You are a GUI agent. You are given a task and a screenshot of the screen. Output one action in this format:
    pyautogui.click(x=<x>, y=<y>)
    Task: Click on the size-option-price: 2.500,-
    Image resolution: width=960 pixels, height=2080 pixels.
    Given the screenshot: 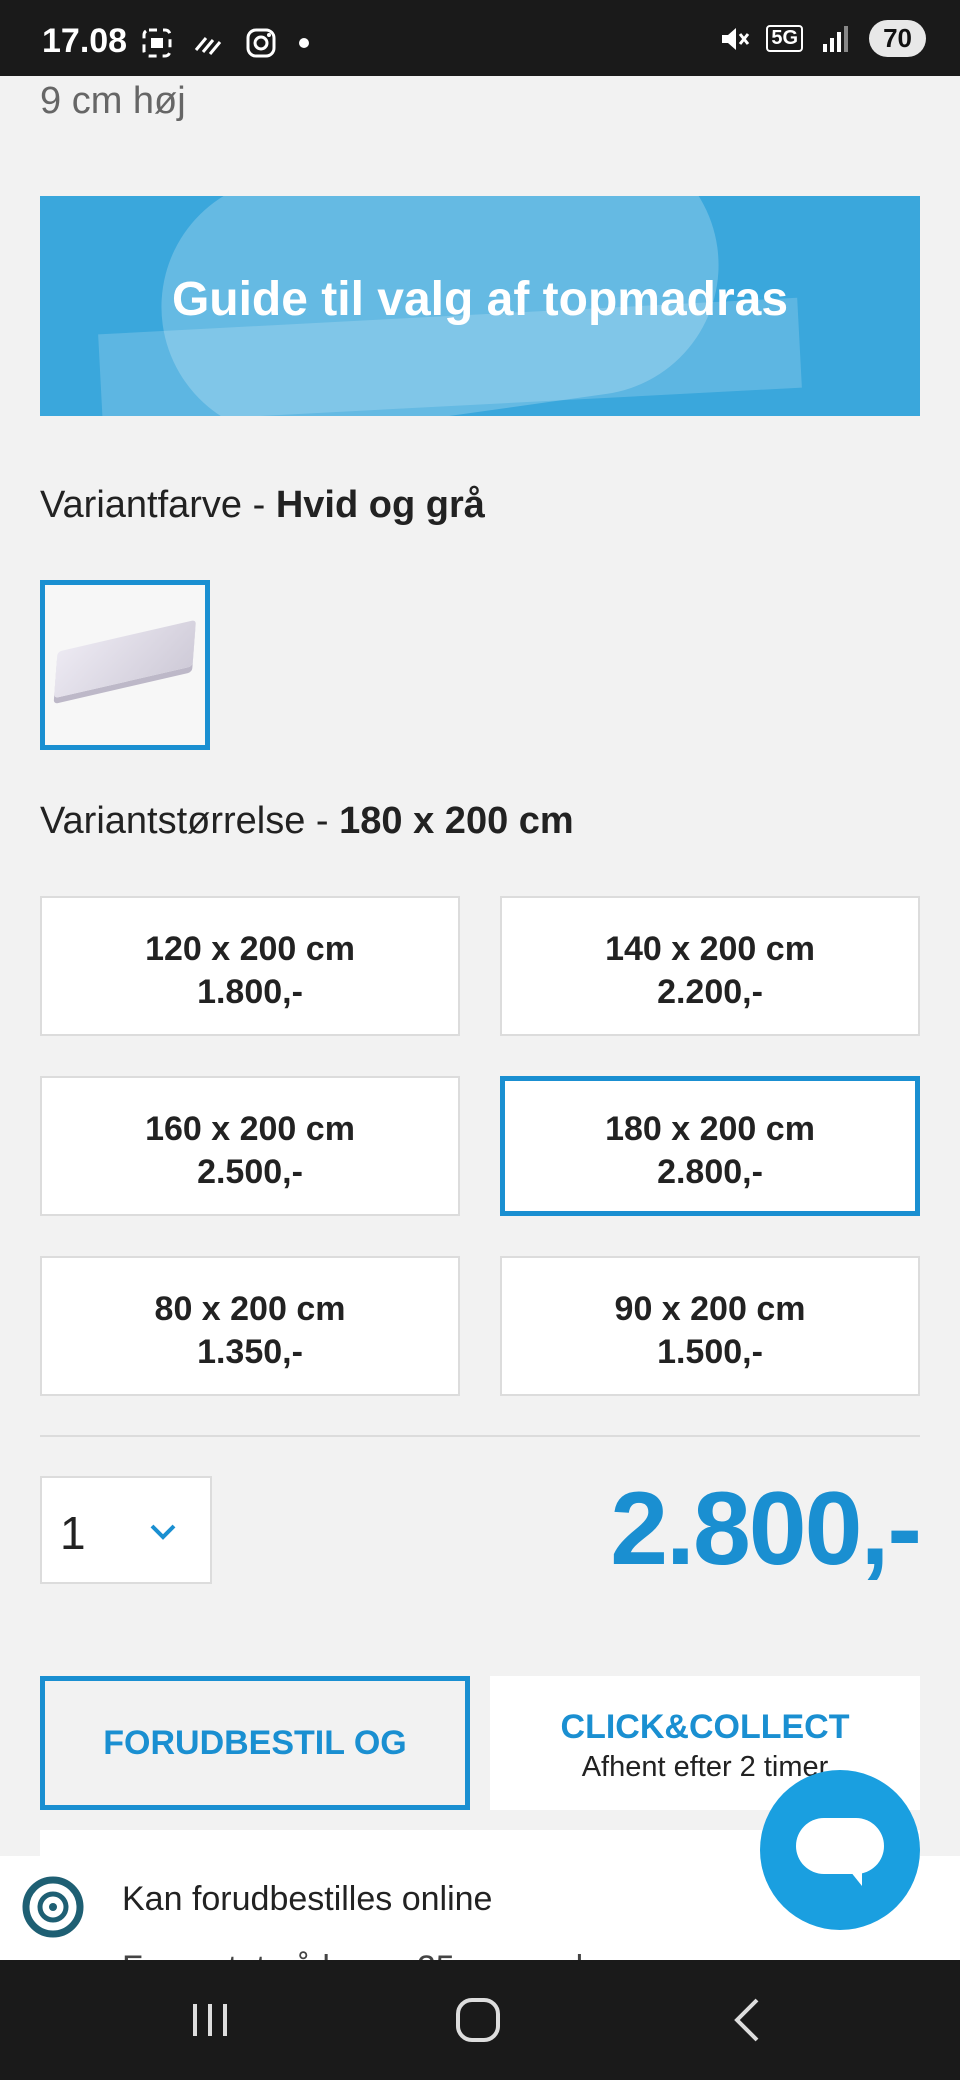 What is the action you would take?
    pyautogui.click(x=250, y=1172)
    